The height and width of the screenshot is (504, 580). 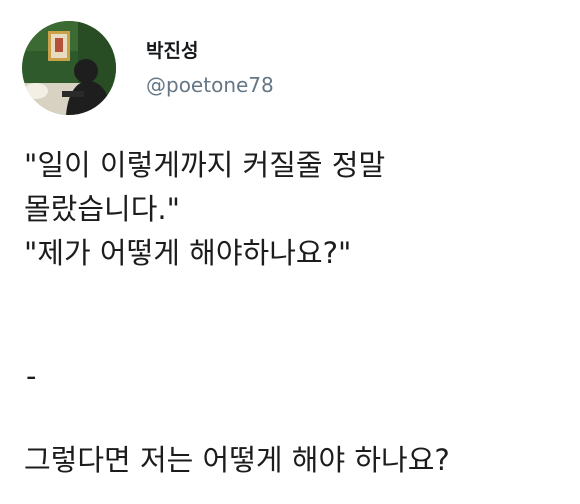 I want to click on avatar-image, so click(x=69, y=68).